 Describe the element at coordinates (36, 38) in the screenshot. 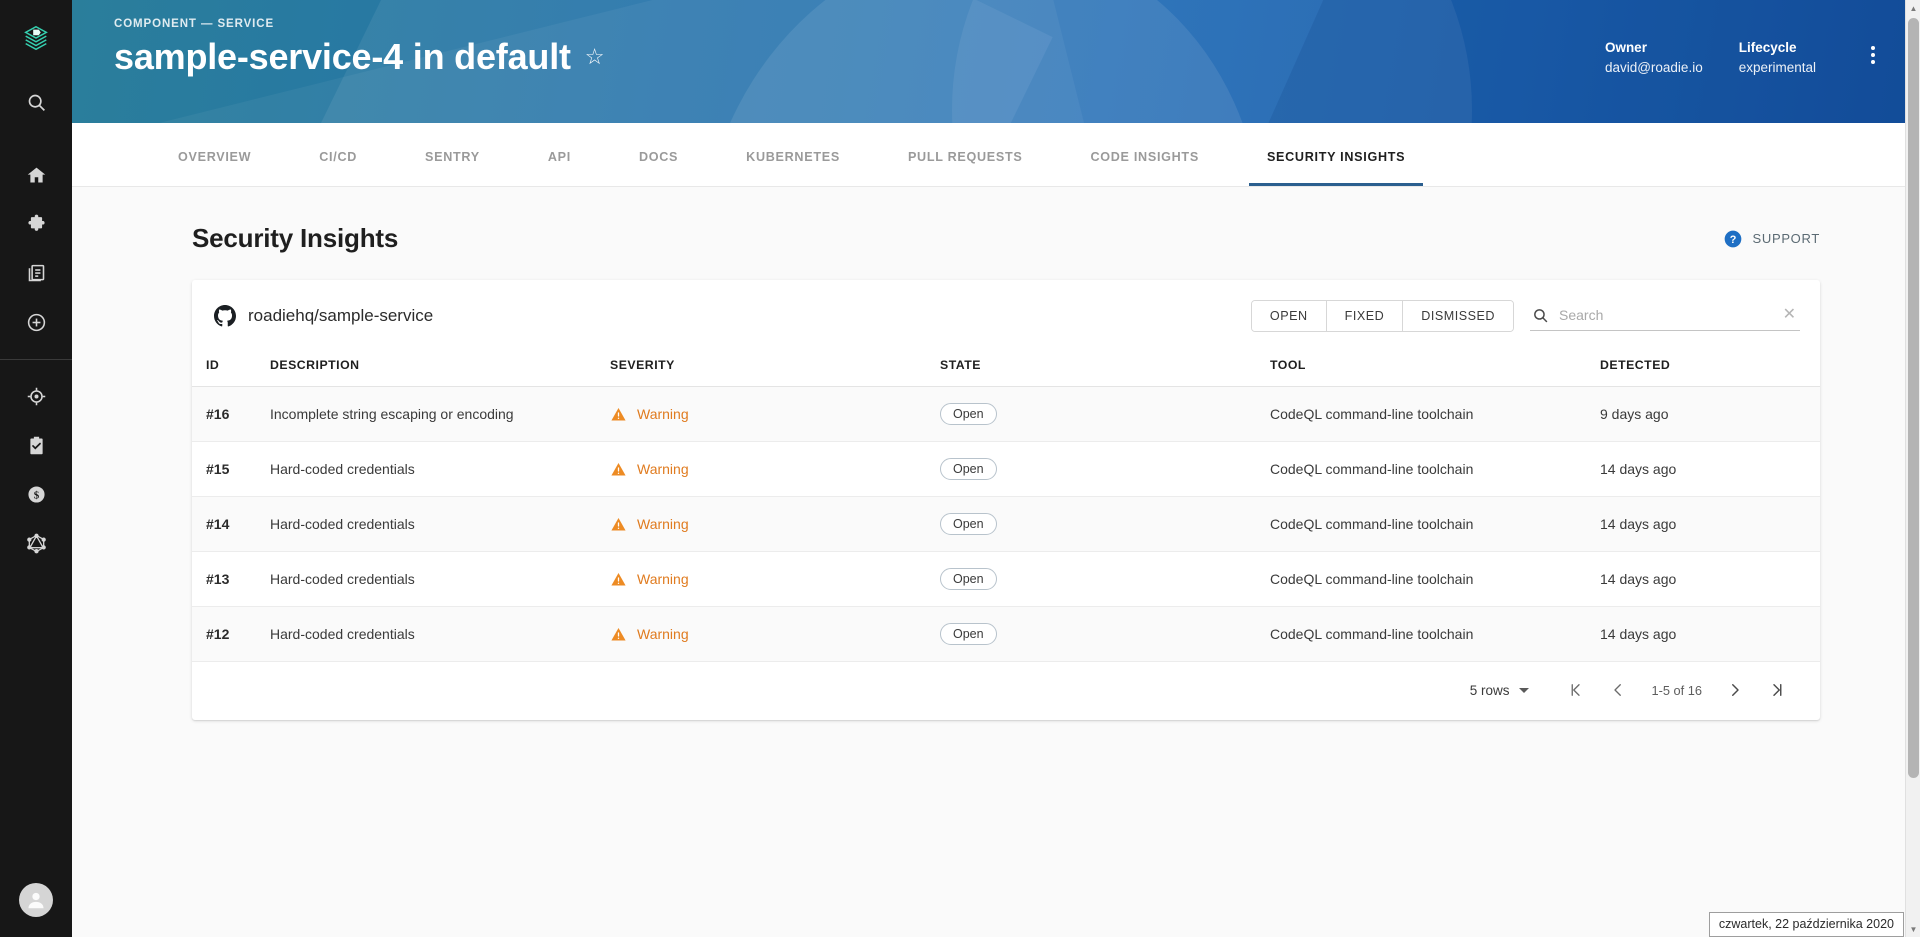

I see `roadie-stack-logo` at that location.